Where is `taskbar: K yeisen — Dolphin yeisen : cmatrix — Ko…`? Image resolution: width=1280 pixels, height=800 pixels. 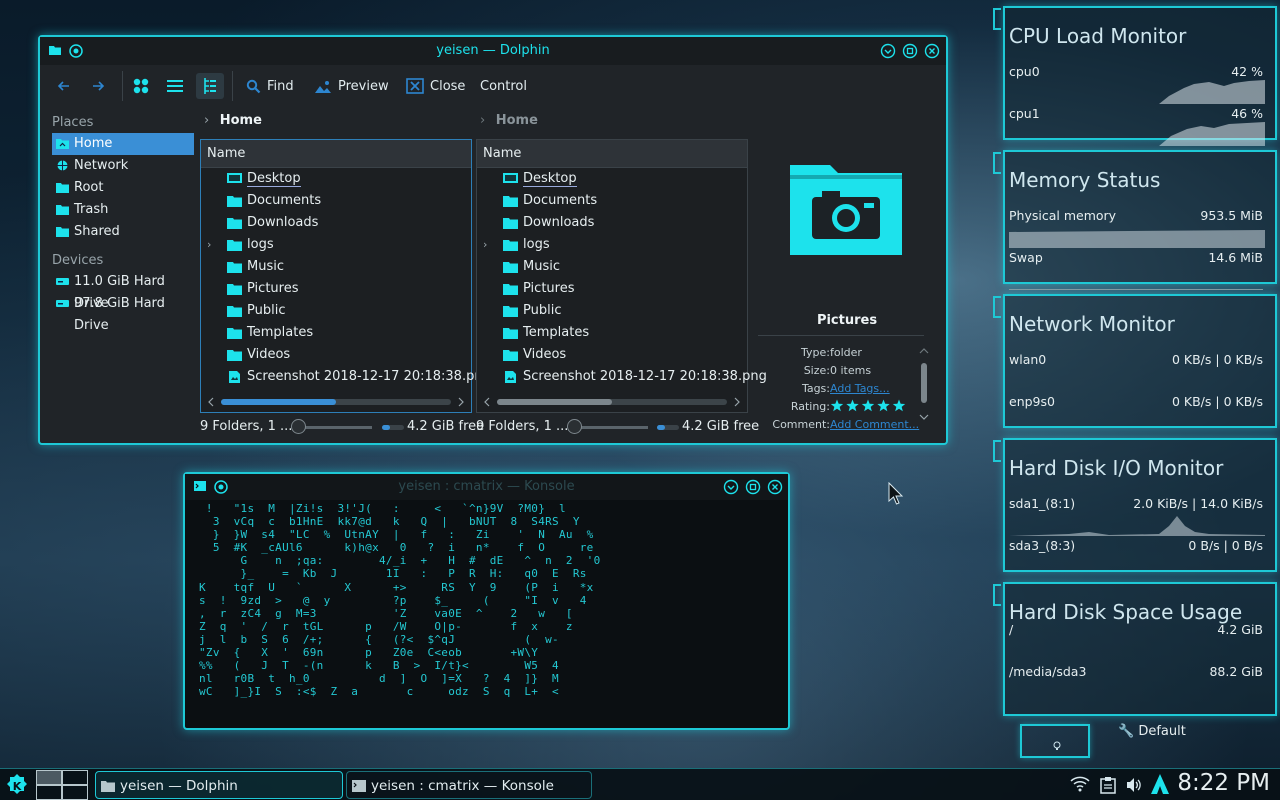 taskbar: K yeisen — Dolphin yeisen : cmatrix — Ko… is located at coordinates (640, 784).